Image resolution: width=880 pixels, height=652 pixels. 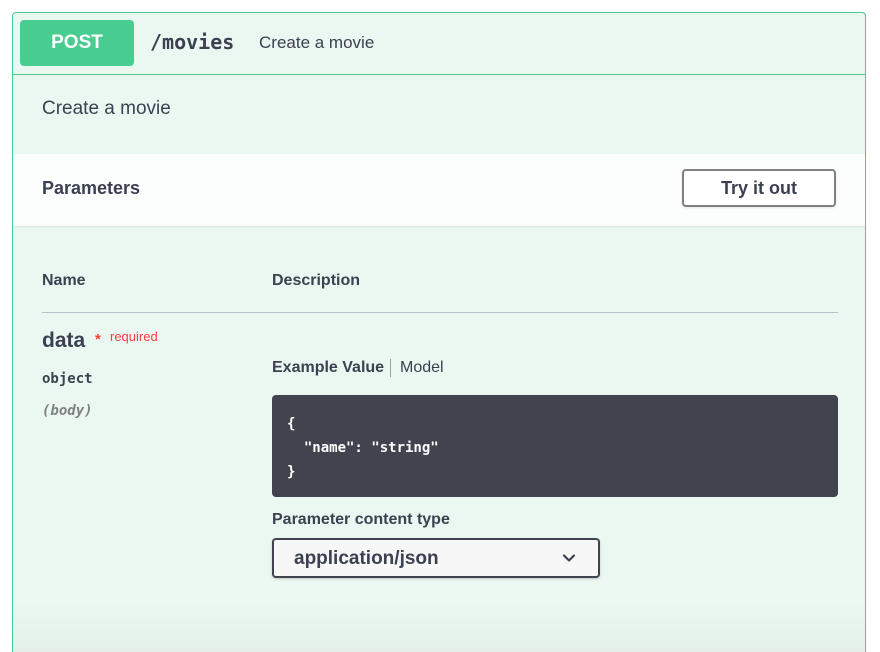 I want to click on parameter-name: data, so click(x=64, y=340).